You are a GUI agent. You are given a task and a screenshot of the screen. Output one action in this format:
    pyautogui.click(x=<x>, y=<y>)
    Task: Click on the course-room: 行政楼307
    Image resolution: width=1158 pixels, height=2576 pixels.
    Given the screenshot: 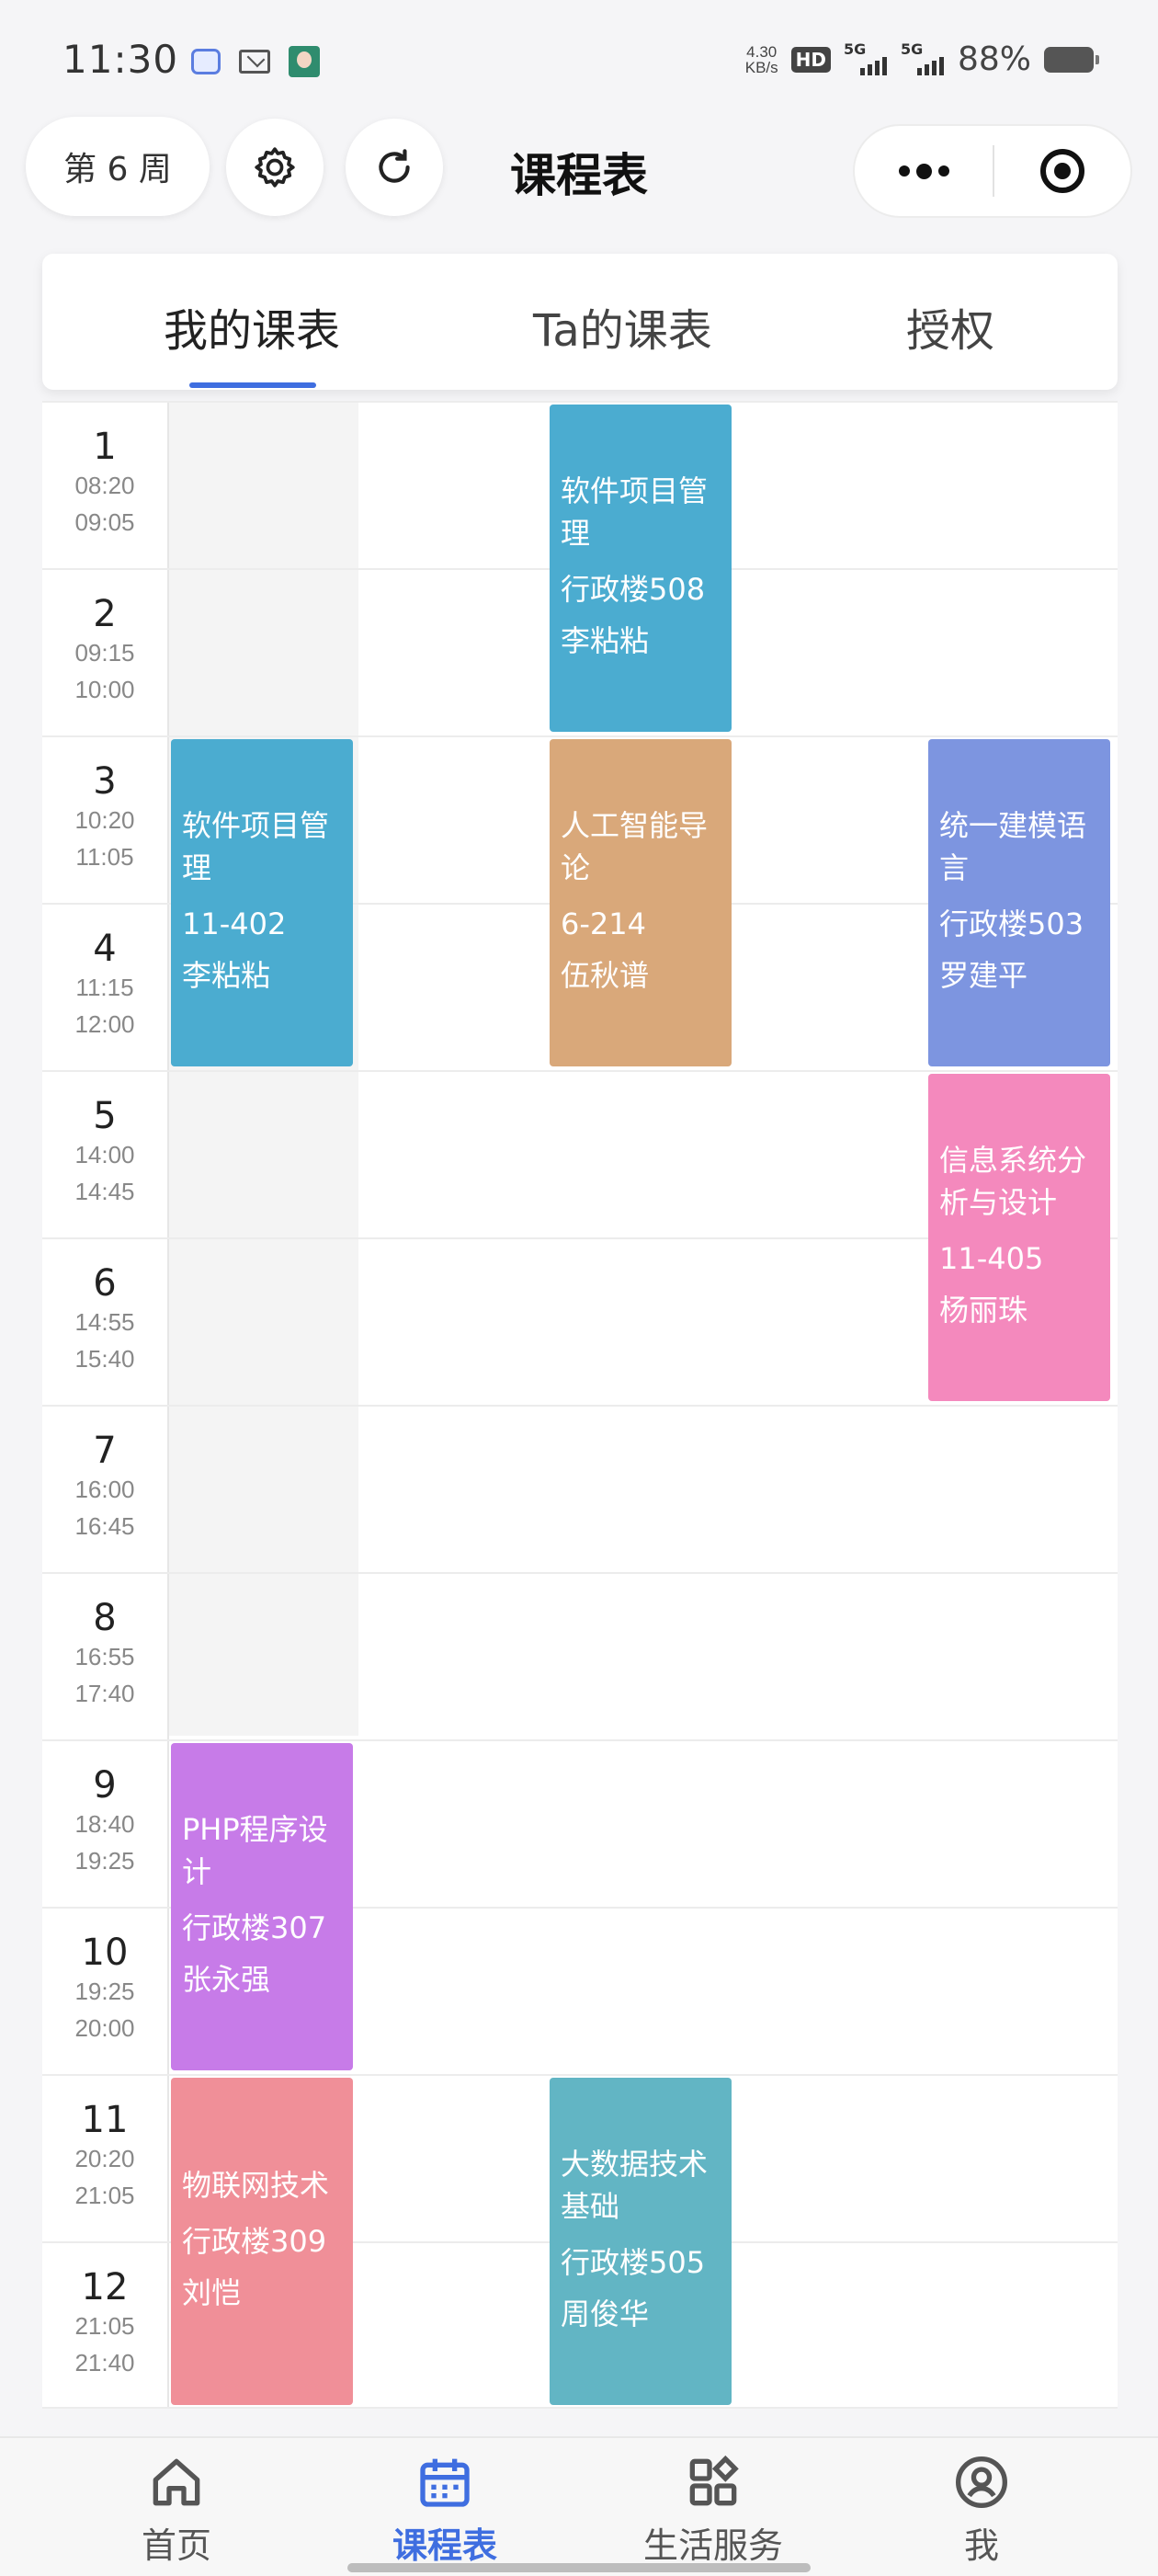 What is the action you would take?
    pyautogui.click(x=254, y=1927)
    